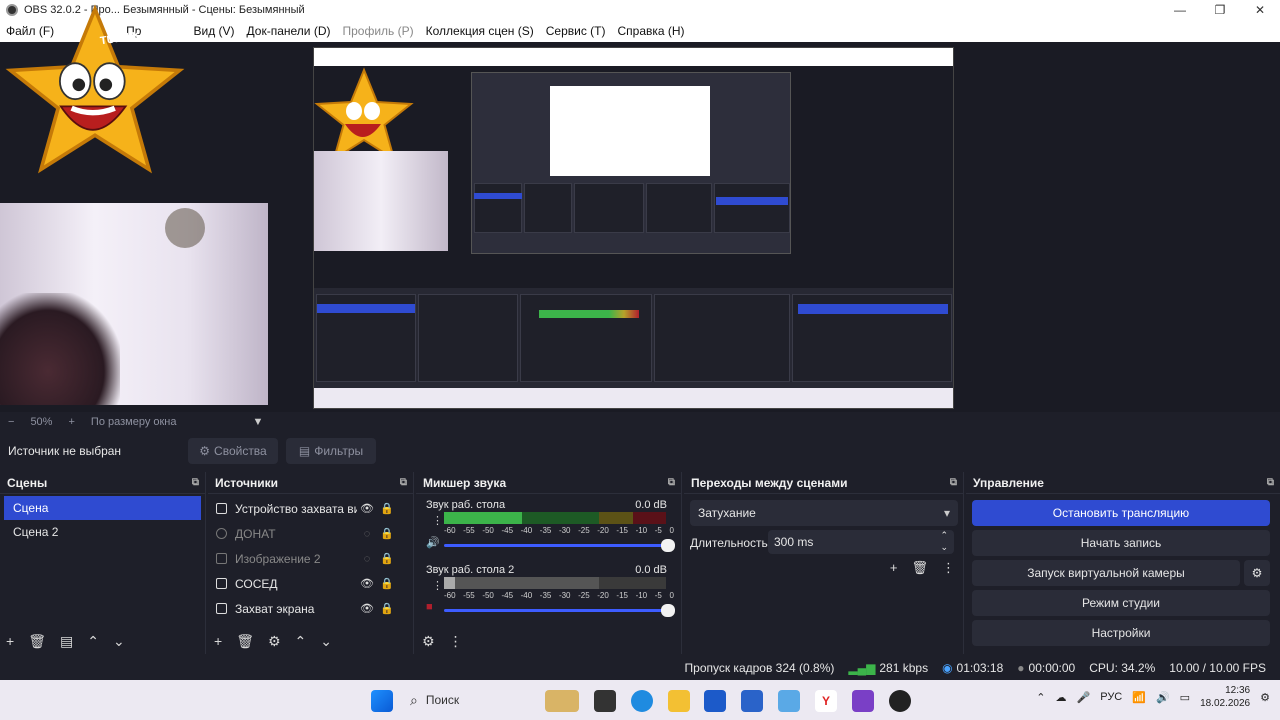  Describe the element at coordinates (1265, 697) in the screenshot. I see `settings-icon: ⚙` at that location.